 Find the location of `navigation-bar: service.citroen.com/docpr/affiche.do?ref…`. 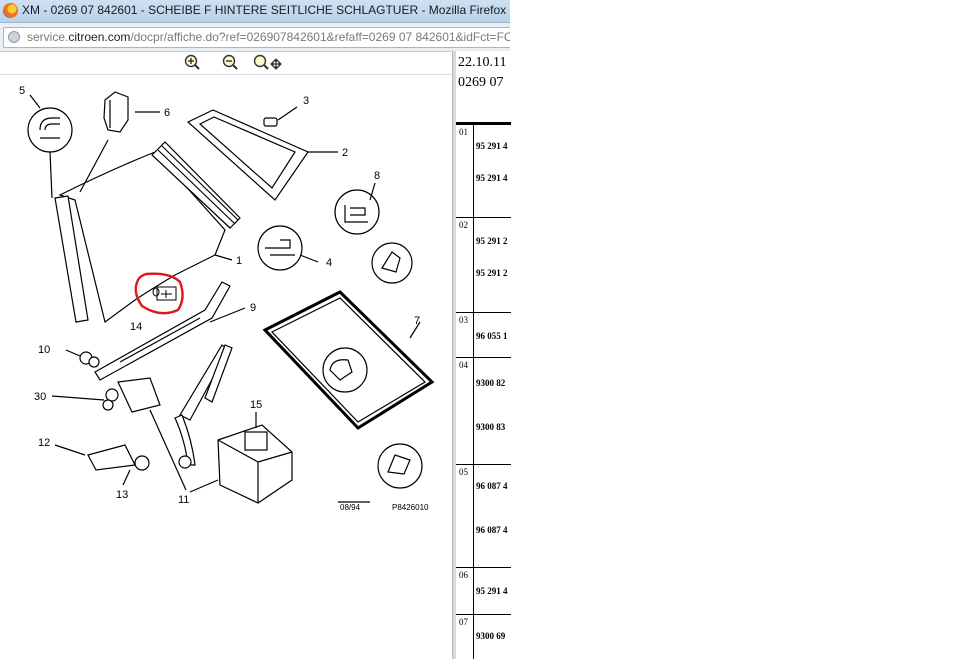

navigation-bar: service.citroen.com/docpr/affiche.do?ref… is located at coordinates (255, 37).